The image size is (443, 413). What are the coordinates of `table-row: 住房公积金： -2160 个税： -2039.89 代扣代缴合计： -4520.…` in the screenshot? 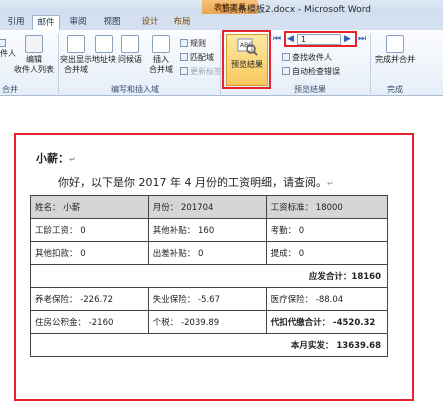 It's located at (209, 322).